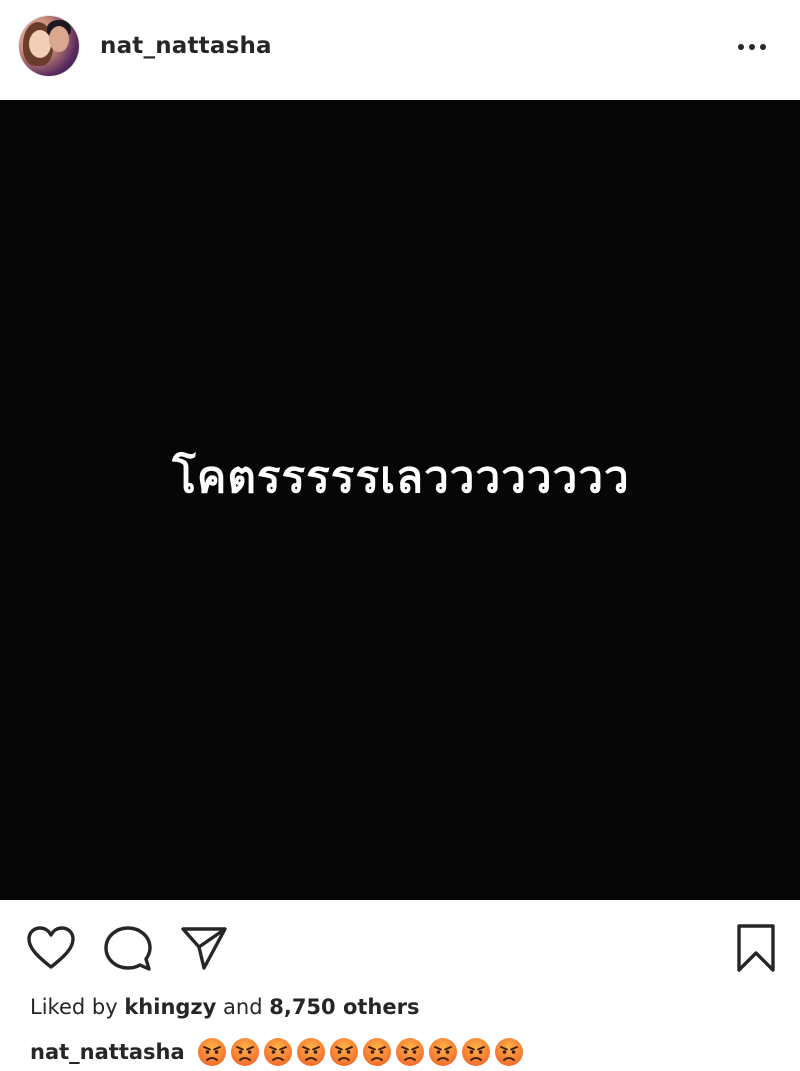 The height and width of the screenshot is (1071, 800). What do you see at coordinates (51, 948) in the screenshot?
I see `heart-icon` at bounding box center [51, 948].